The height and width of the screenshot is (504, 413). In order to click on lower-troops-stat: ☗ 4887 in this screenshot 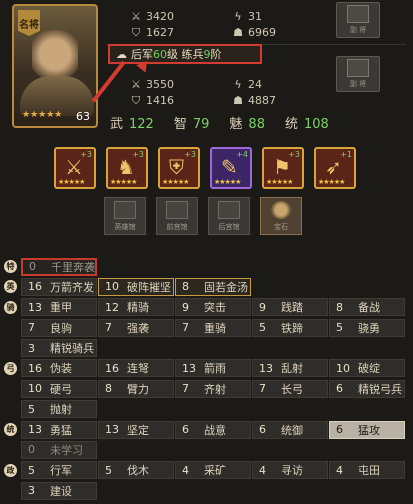, I will do `click(254, 100)`.